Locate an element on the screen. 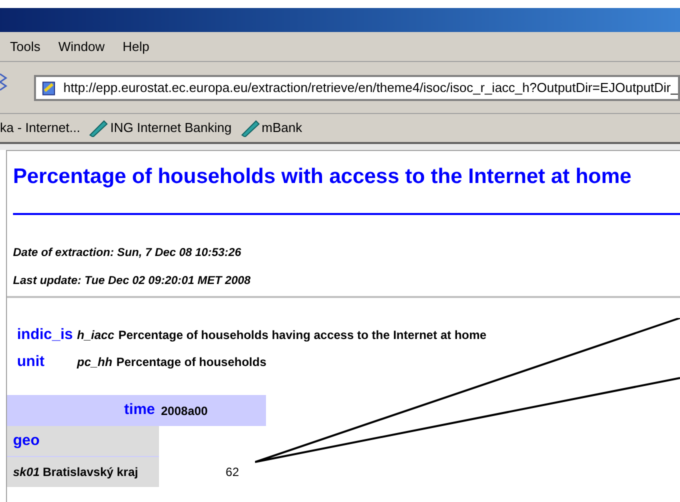 The width and height of the screenshot is (680, 502). bookmark-link: mBank is located at coordinates (282, 128).